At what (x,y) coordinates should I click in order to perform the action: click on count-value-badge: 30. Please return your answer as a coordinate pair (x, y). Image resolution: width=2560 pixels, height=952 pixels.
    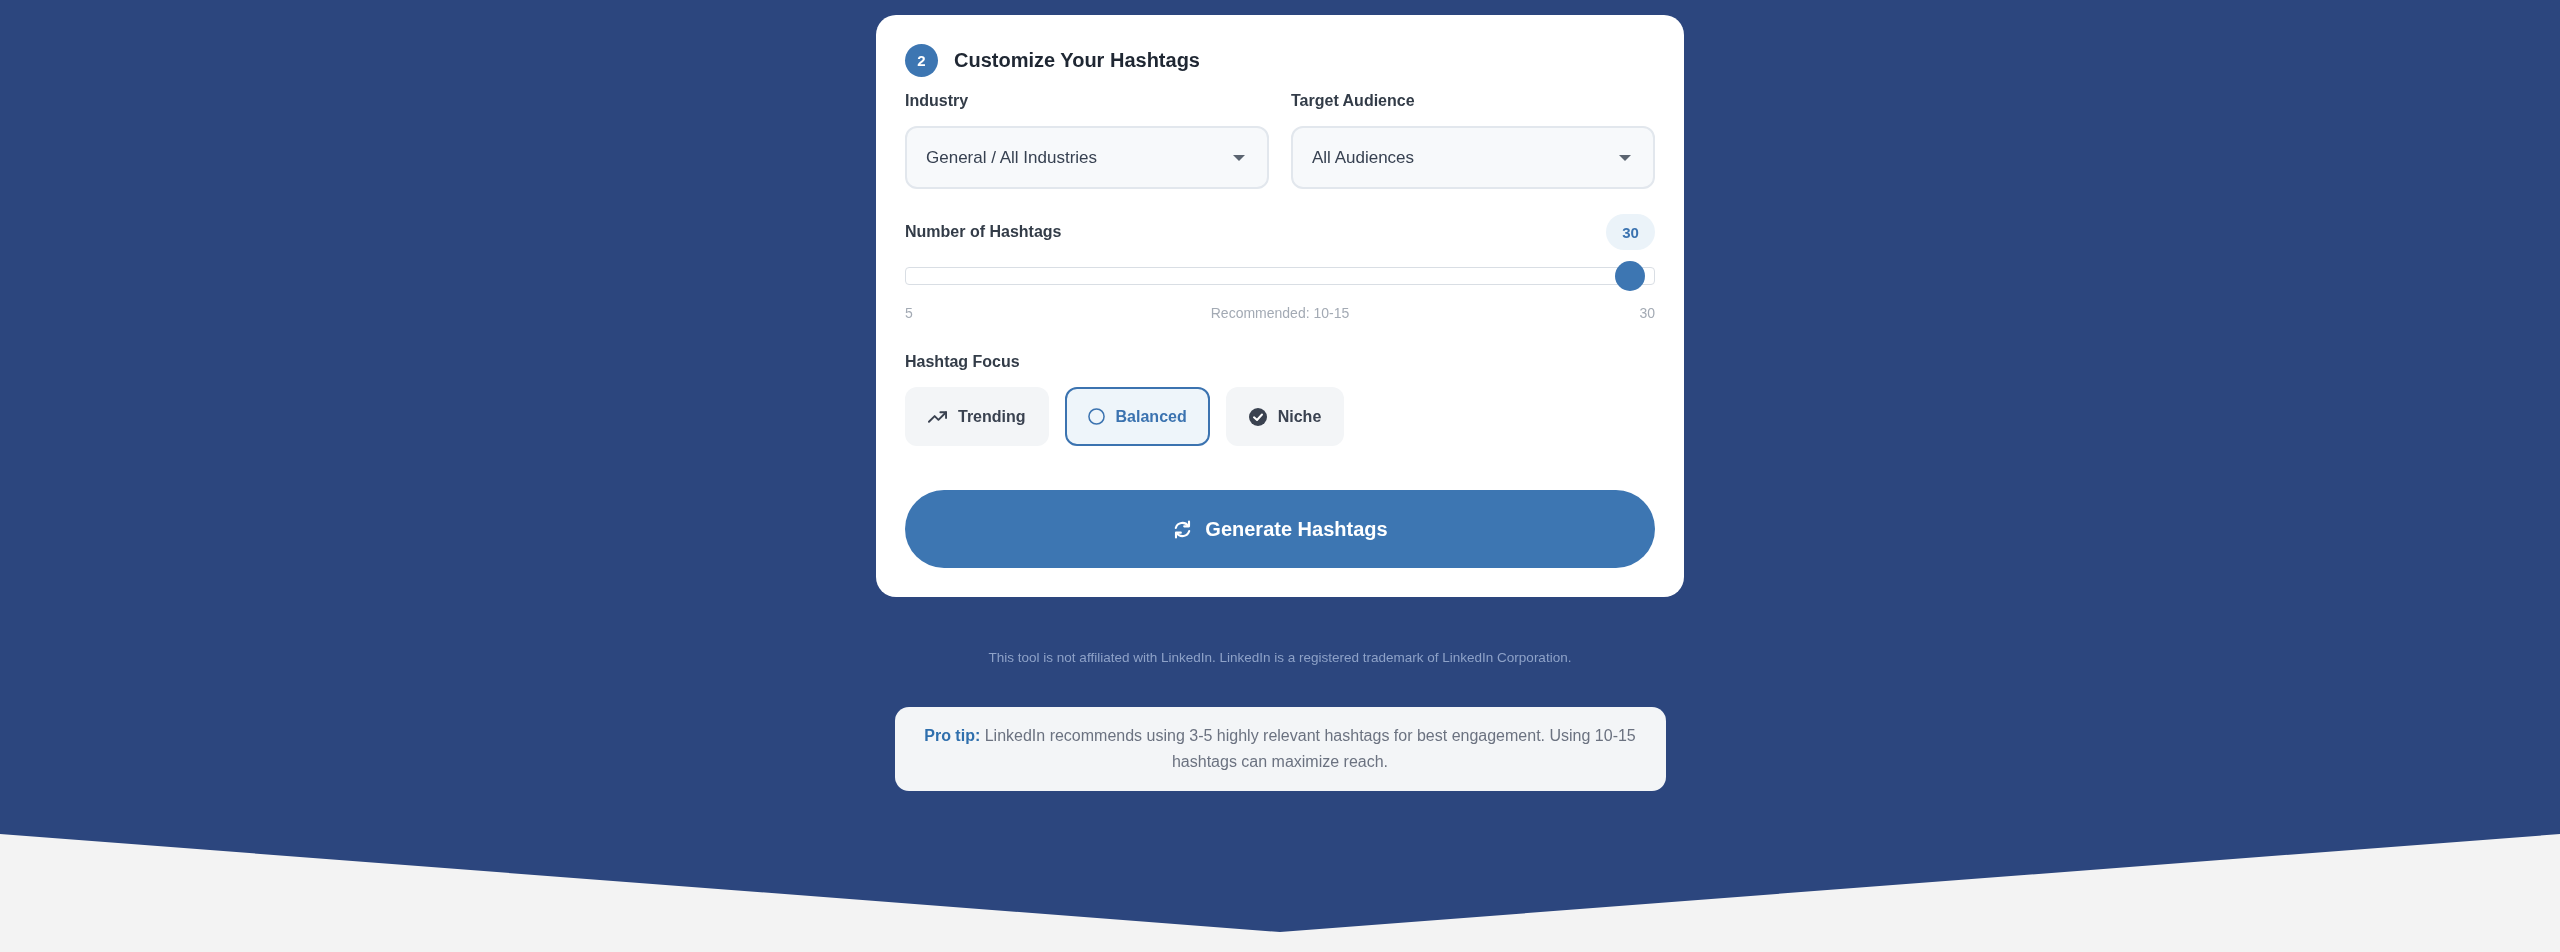
    Looking at the image, I should click on (1630, 232).